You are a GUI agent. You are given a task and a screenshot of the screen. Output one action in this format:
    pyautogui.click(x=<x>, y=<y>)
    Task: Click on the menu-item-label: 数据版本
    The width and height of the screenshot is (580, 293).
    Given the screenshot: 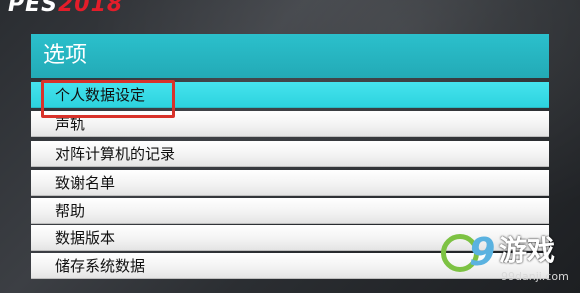 What is the action you would take?
    pyautogui.click(x=85, y=238)
    